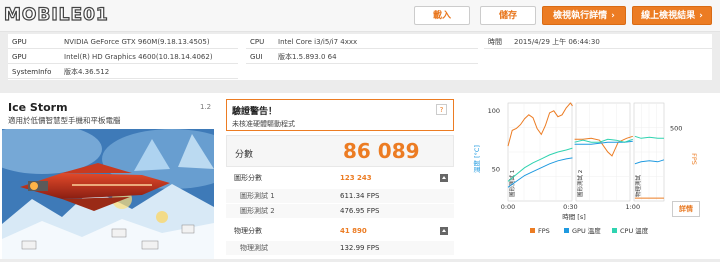 This screenshot has width=720, height=262. I want to click on score-label: 分數, so click(244, 155).